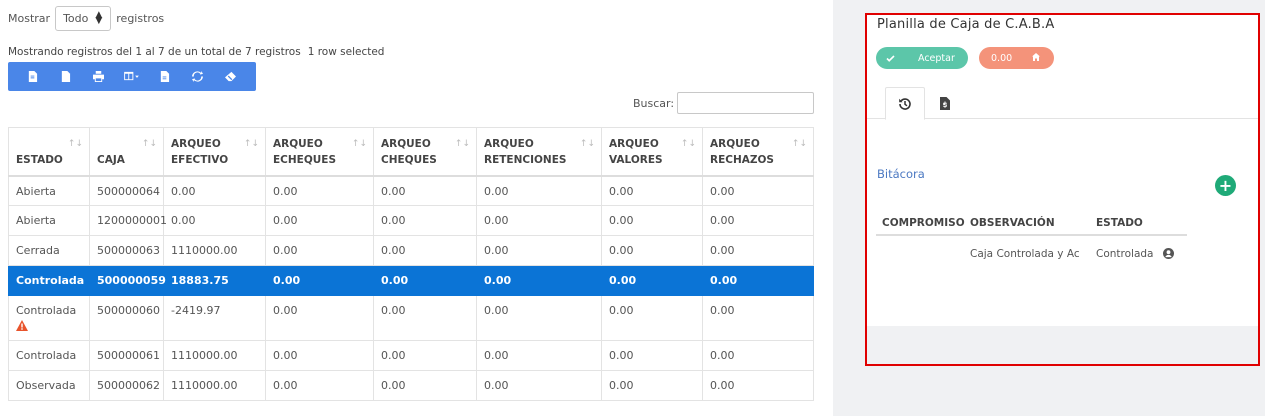 This screenshot has height=416, width=1265. What do you see at coordinates (128, 310) in the screenshot?
I see `cell-caja-text: 500000060` at bounding box center [128, 310].